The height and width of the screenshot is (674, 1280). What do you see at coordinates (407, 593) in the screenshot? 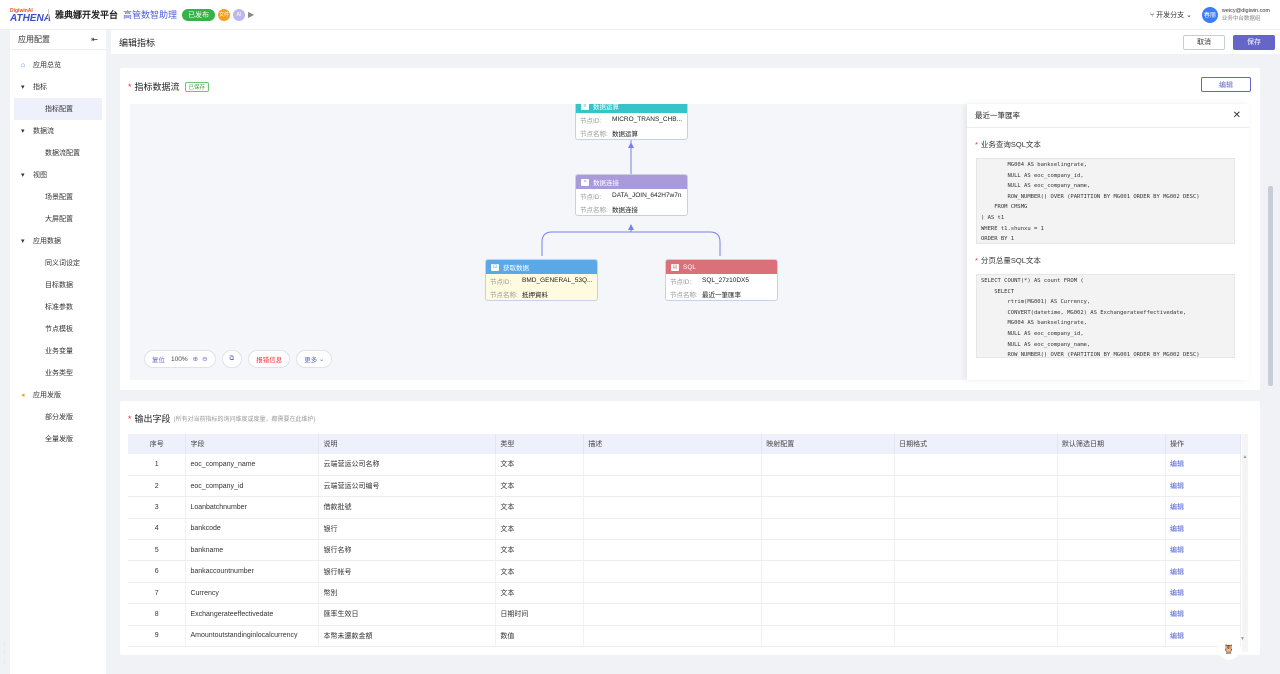
I see `table-cell: 幣別` at bounding box center [407, 593].